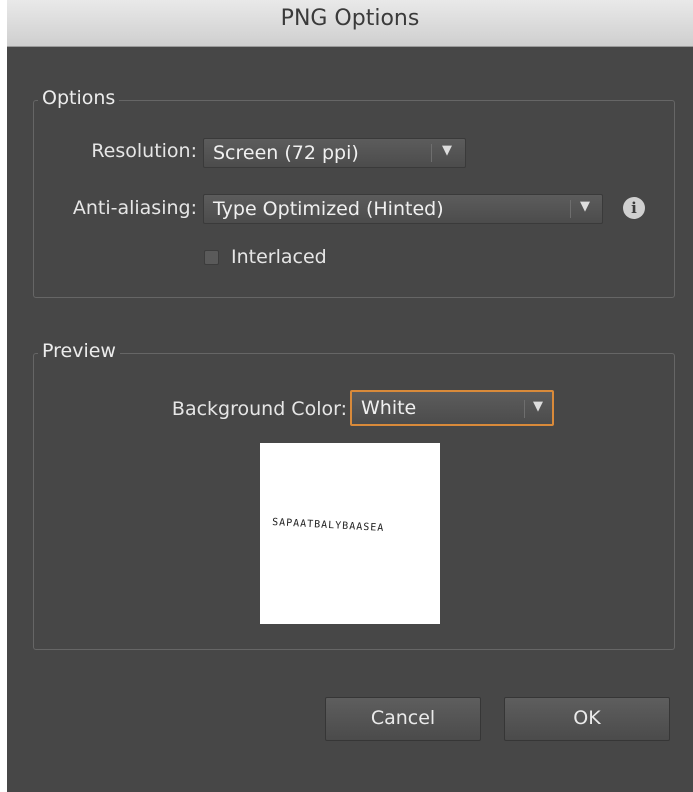 Image resolution: width=693 pixels, height=792 pixels. I want to click on anti-aliasing-label: Anti-aliasing:, so click(134, 208).